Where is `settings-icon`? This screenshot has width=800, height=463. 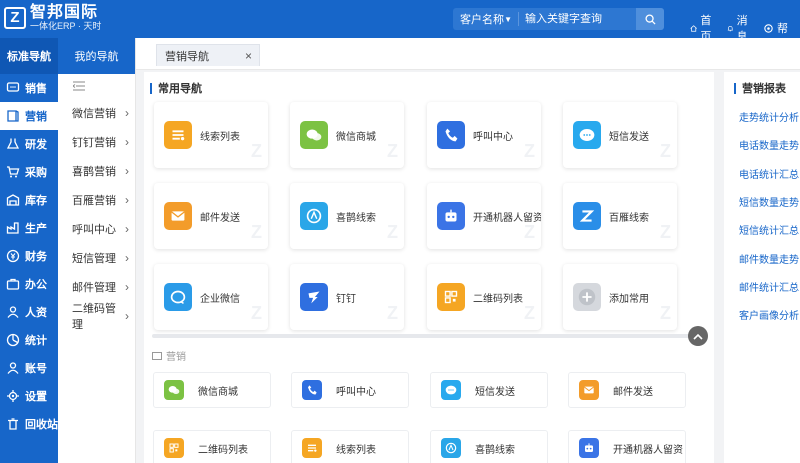 settings-icon is located at coordinates (768, 28).